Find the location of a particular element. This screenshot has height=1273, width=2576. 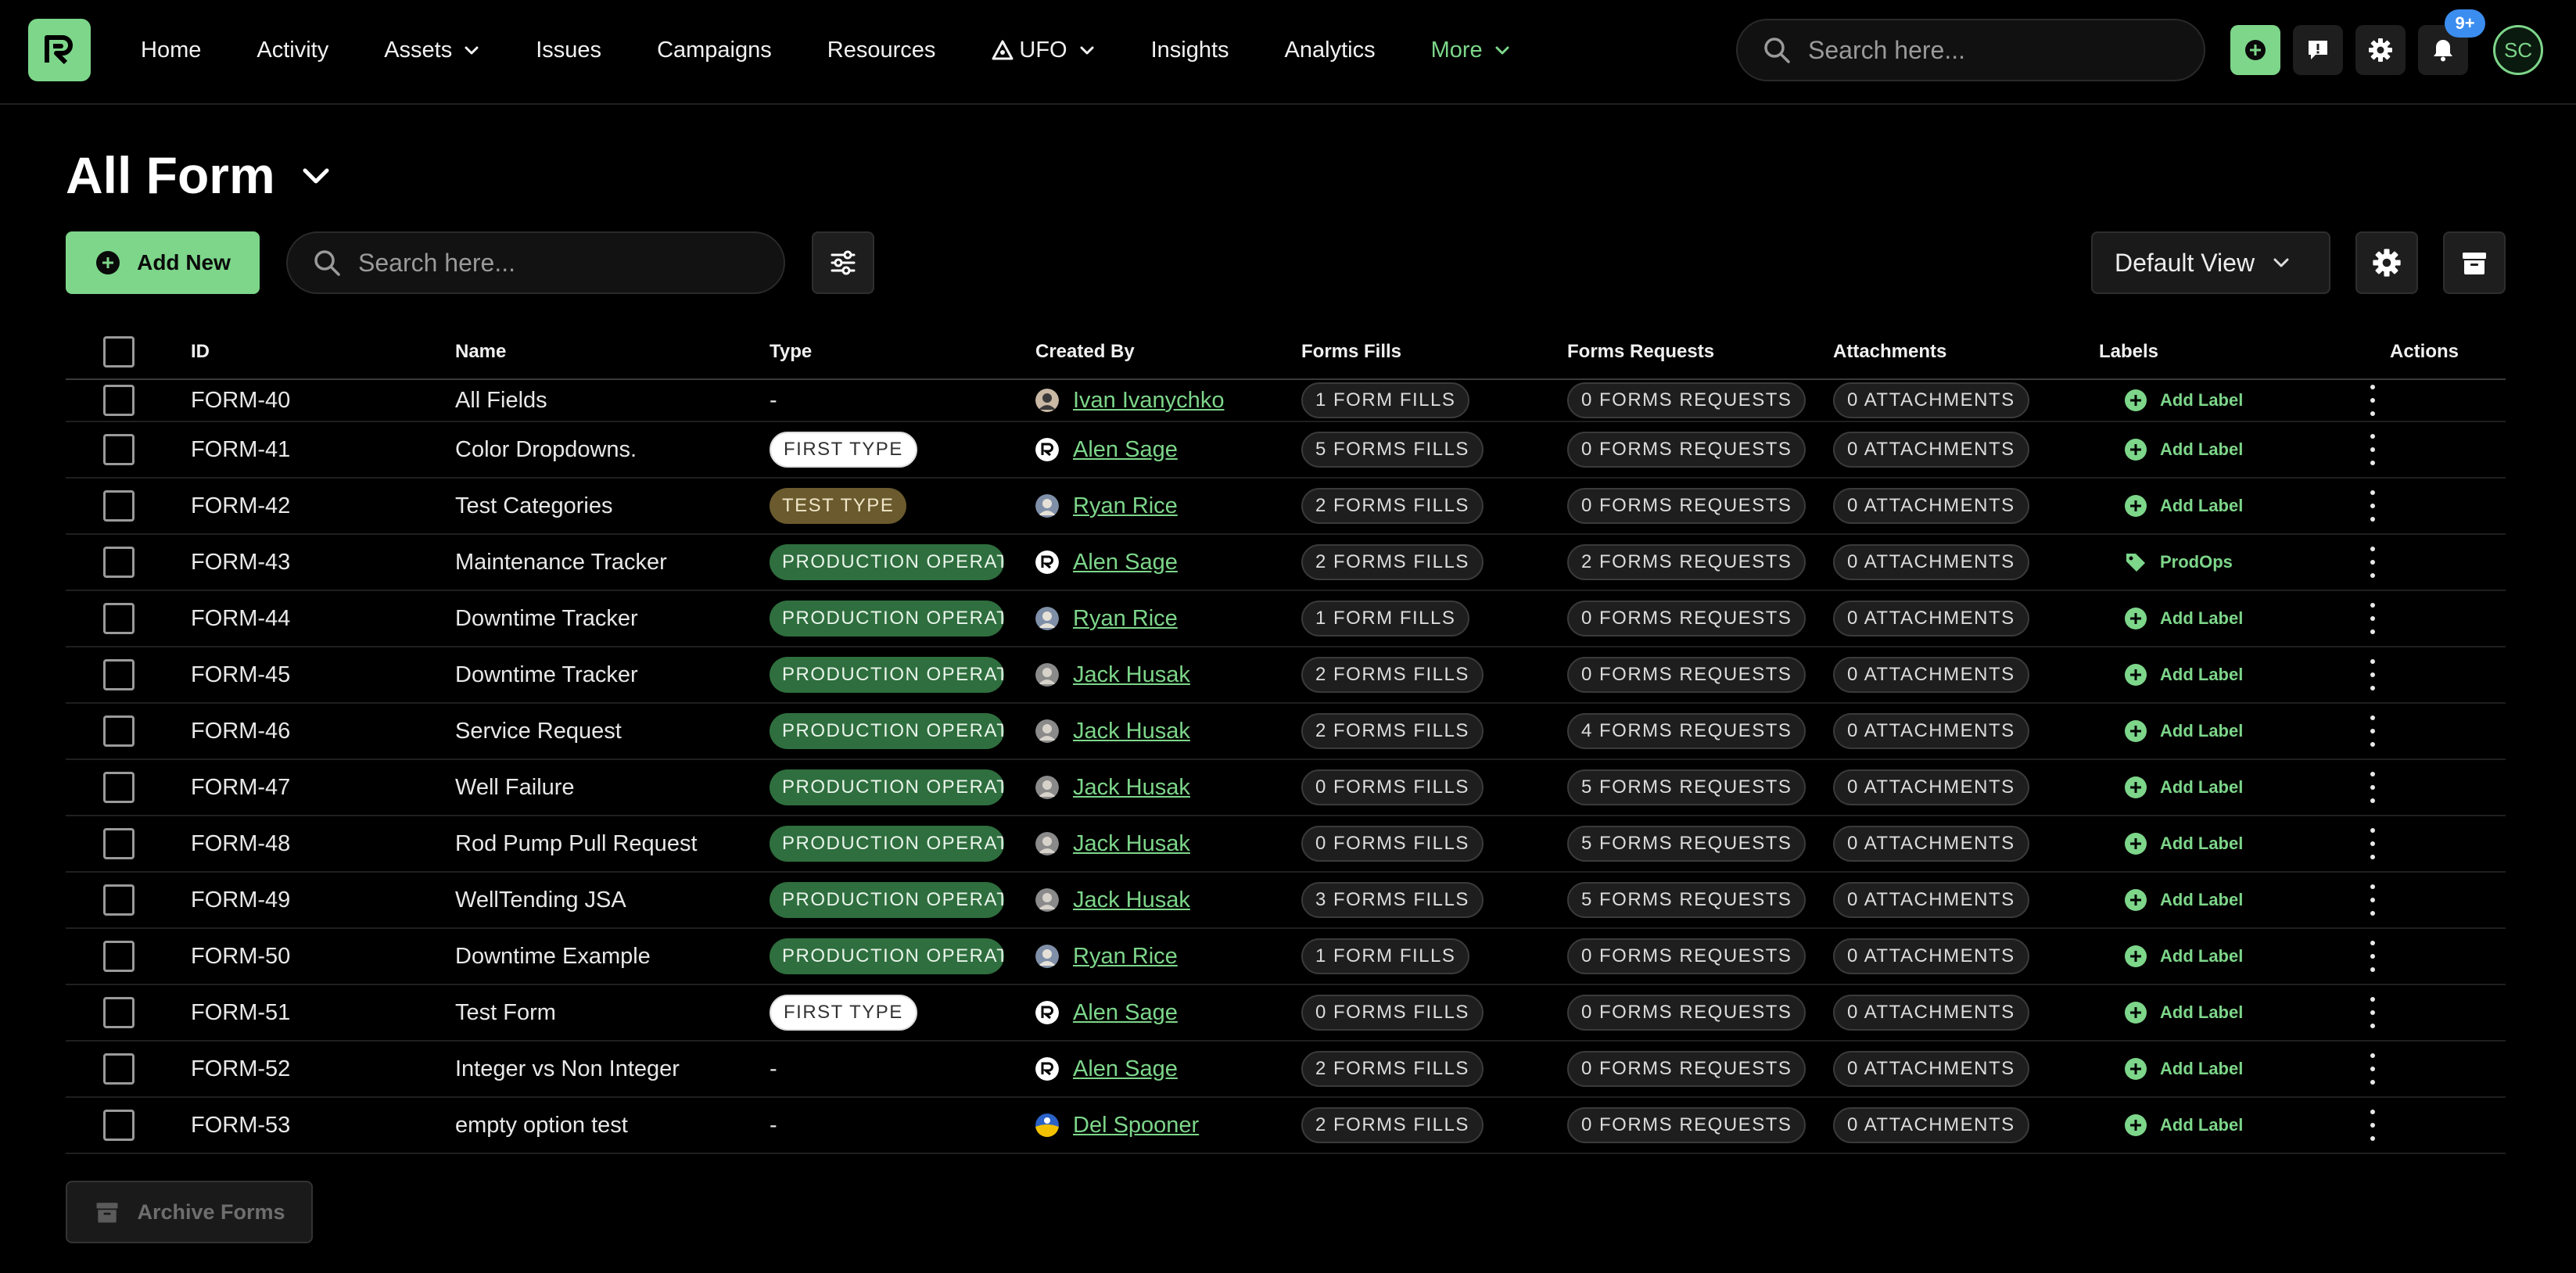

creator-link: Del Spooner is located at coordinates (1136, 1126).